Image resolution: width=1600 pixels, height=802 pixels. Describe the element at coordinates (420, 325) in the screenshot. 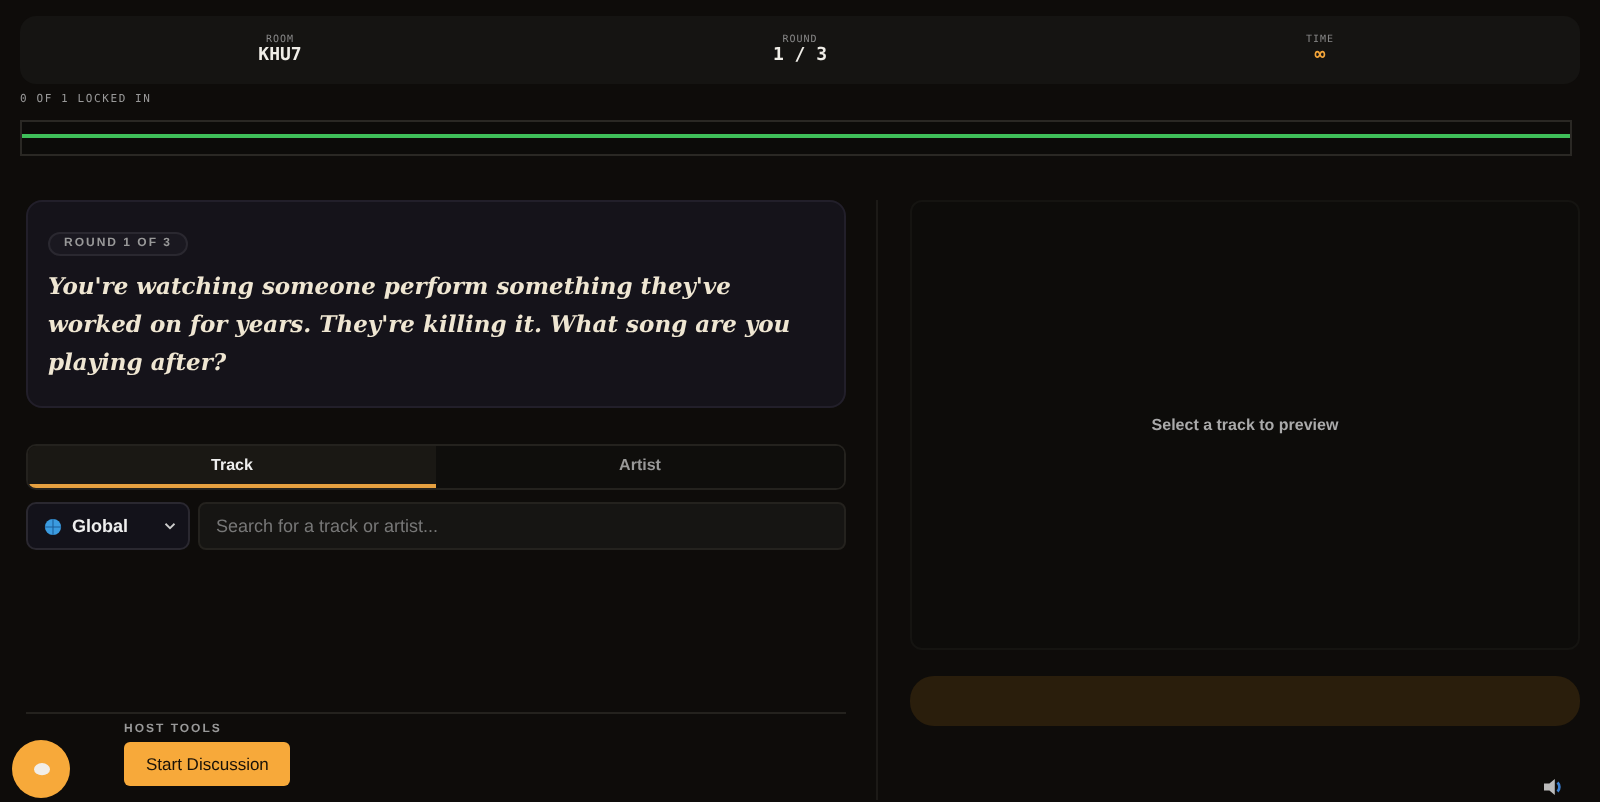

I see `question-text: You're watching someone perform something they've worked on for years. They're killing it. What song are you playing after?` at that location.